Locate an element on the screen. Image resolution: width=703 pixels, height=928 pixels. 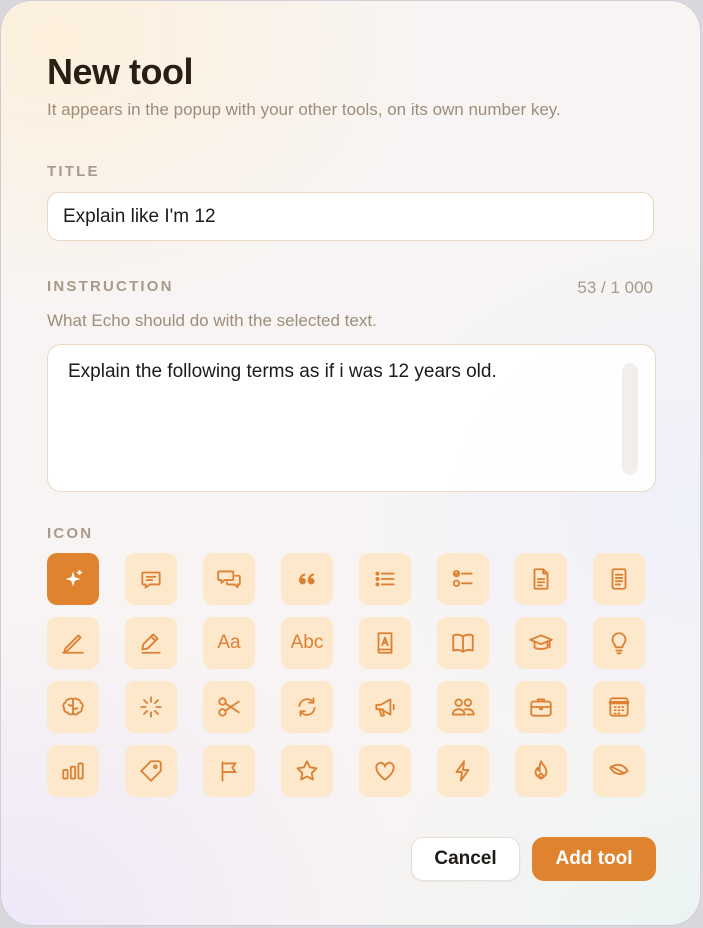
icon-option-chat-bubbles is located at coordinates (229, 579).